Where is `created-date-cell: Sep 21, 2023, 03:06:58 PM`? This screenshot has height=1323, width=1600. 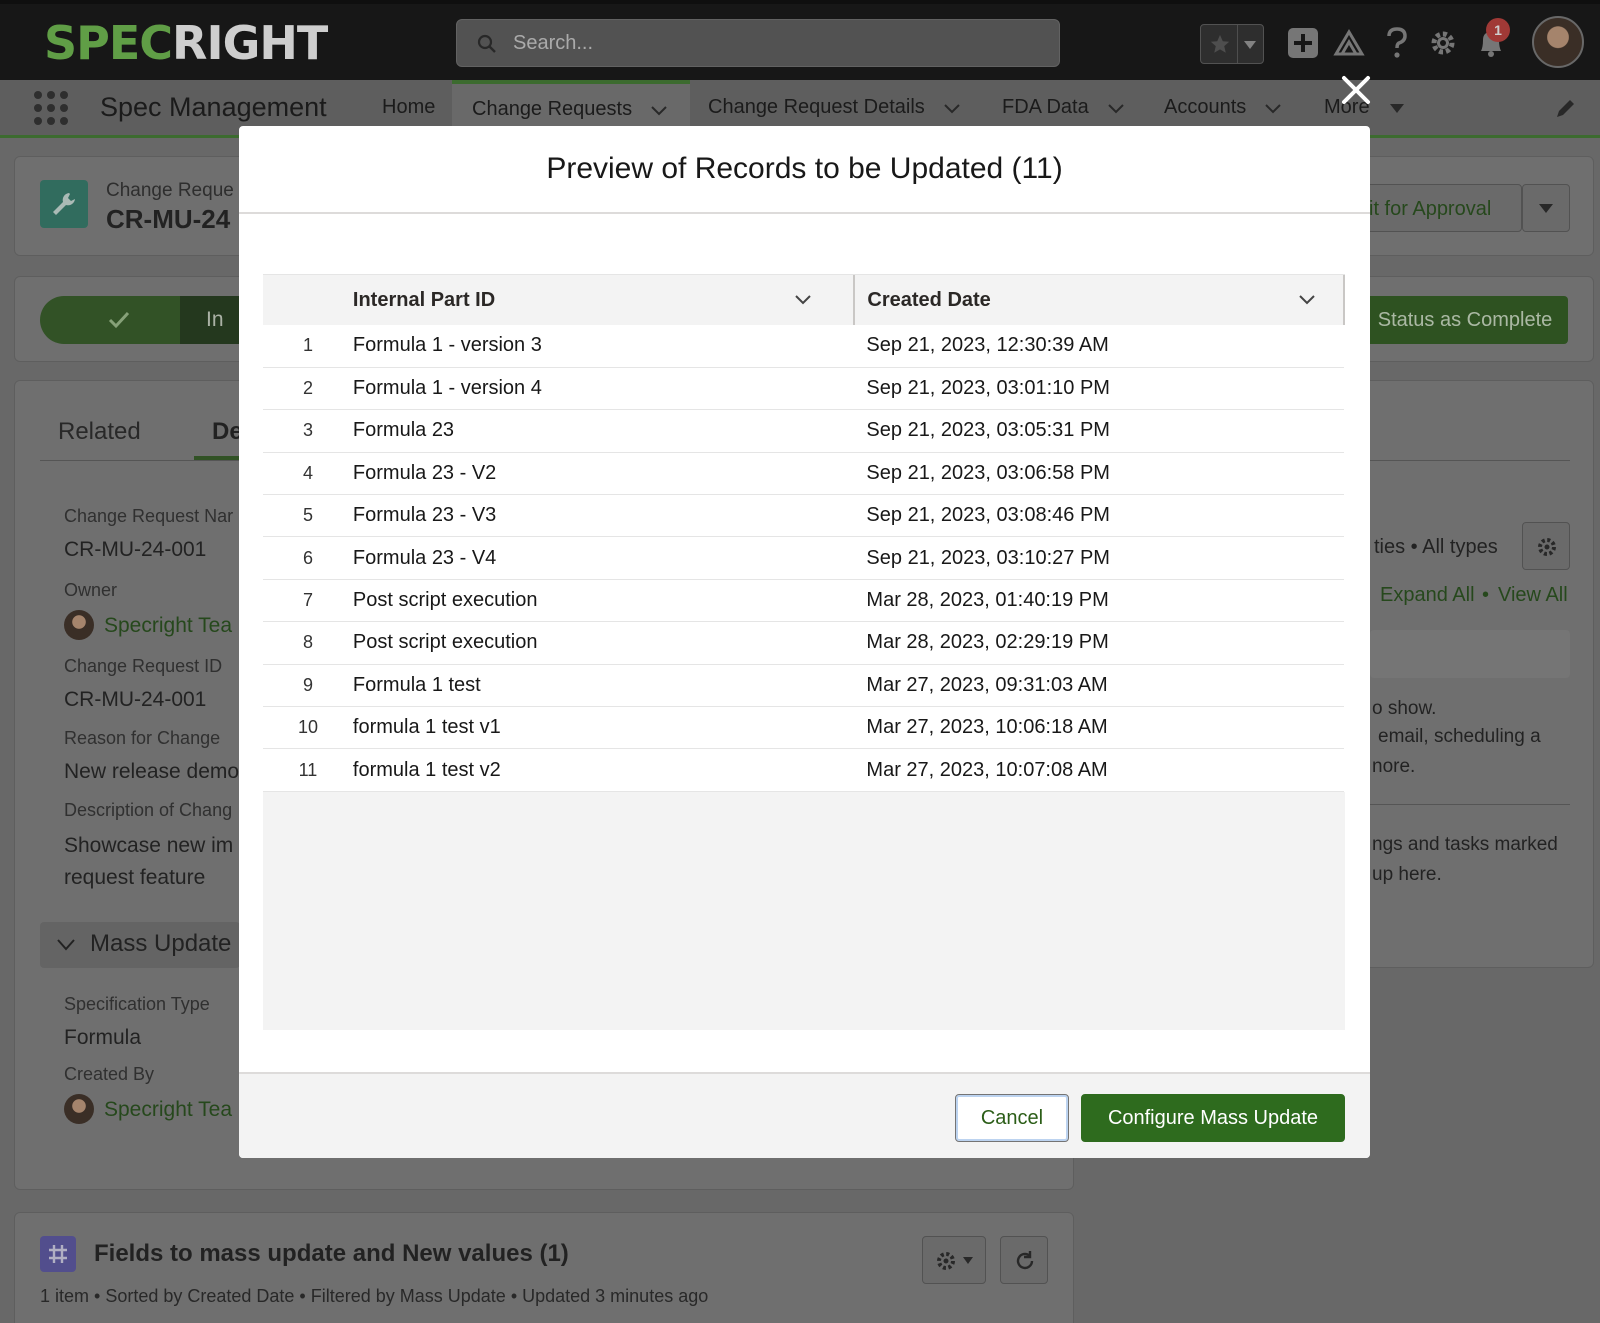 created-date-cell: Sep 21, 2023, 03:06:58 PM is located at coordinates (988, 472).